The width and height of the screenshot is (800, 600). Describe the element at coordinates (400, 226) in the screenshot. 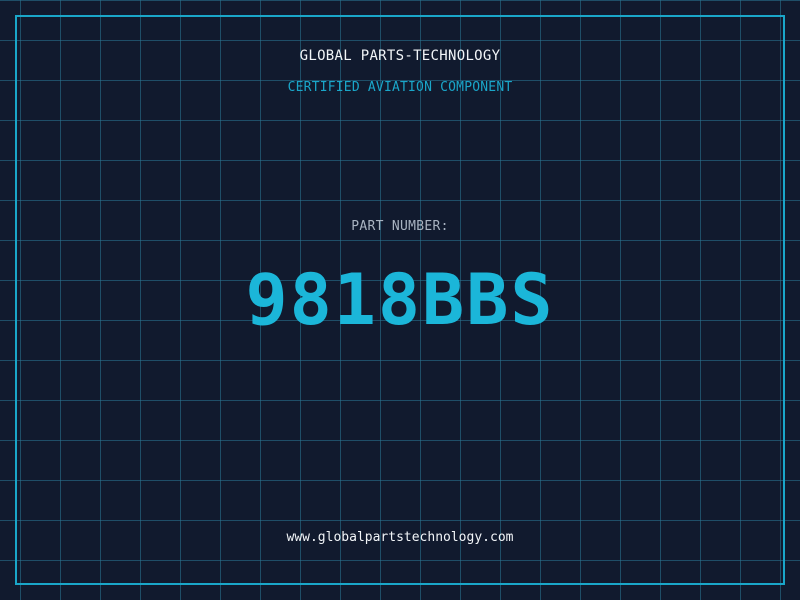

I see `part-number-label: PART NUMBER:` at that location.